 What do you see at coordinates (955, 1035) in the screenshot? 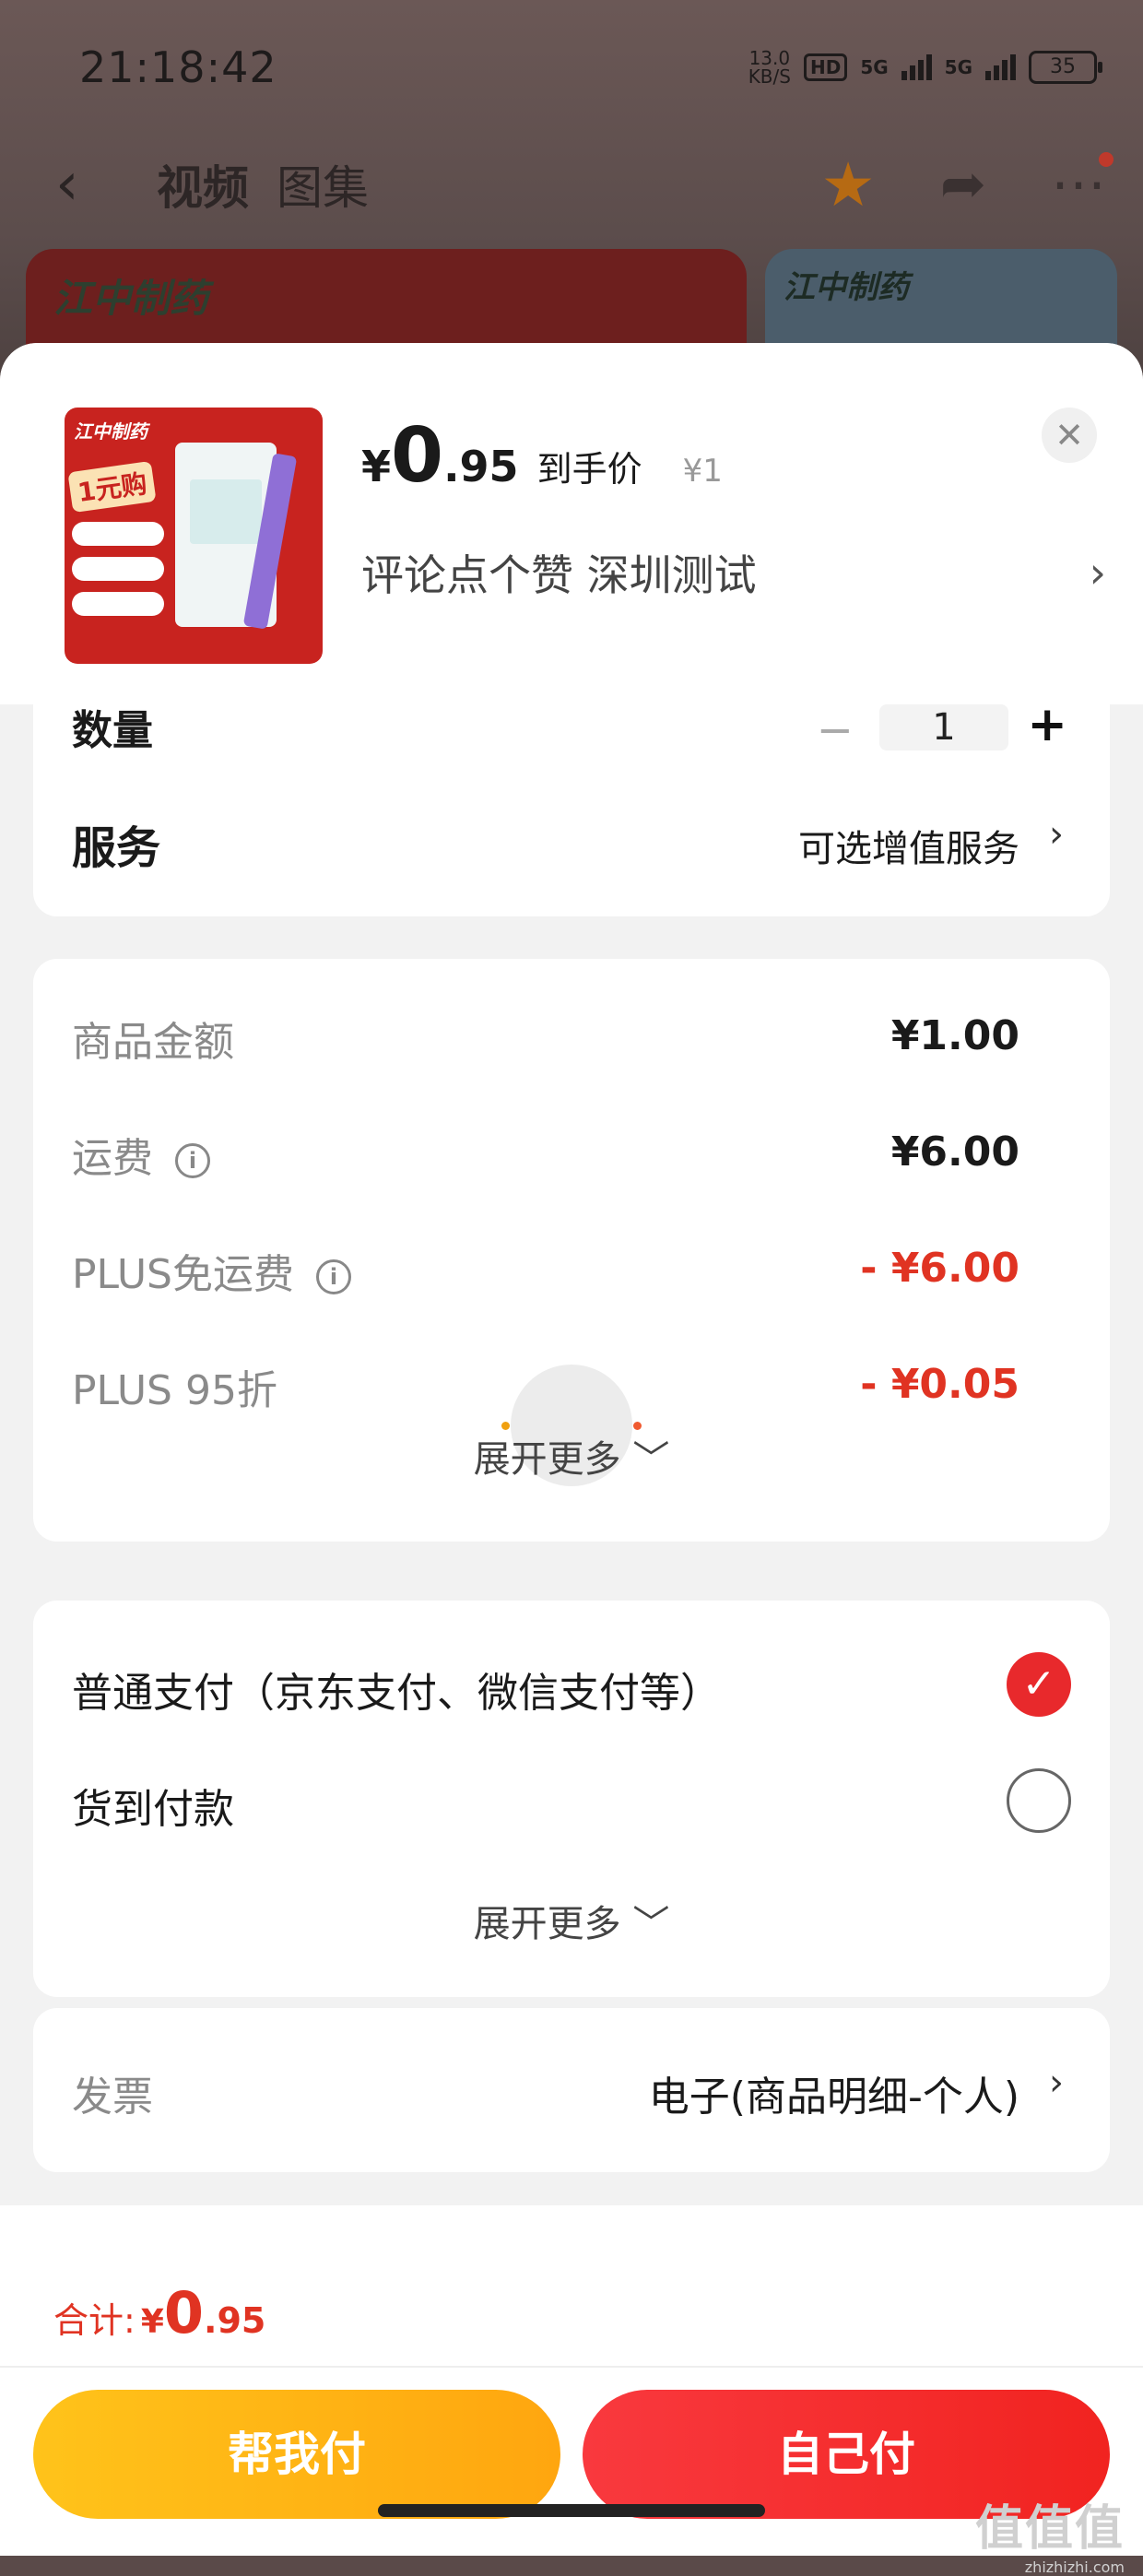
I see `cost-value-goods: ¥1.00` at bounding box center [955, 1035].